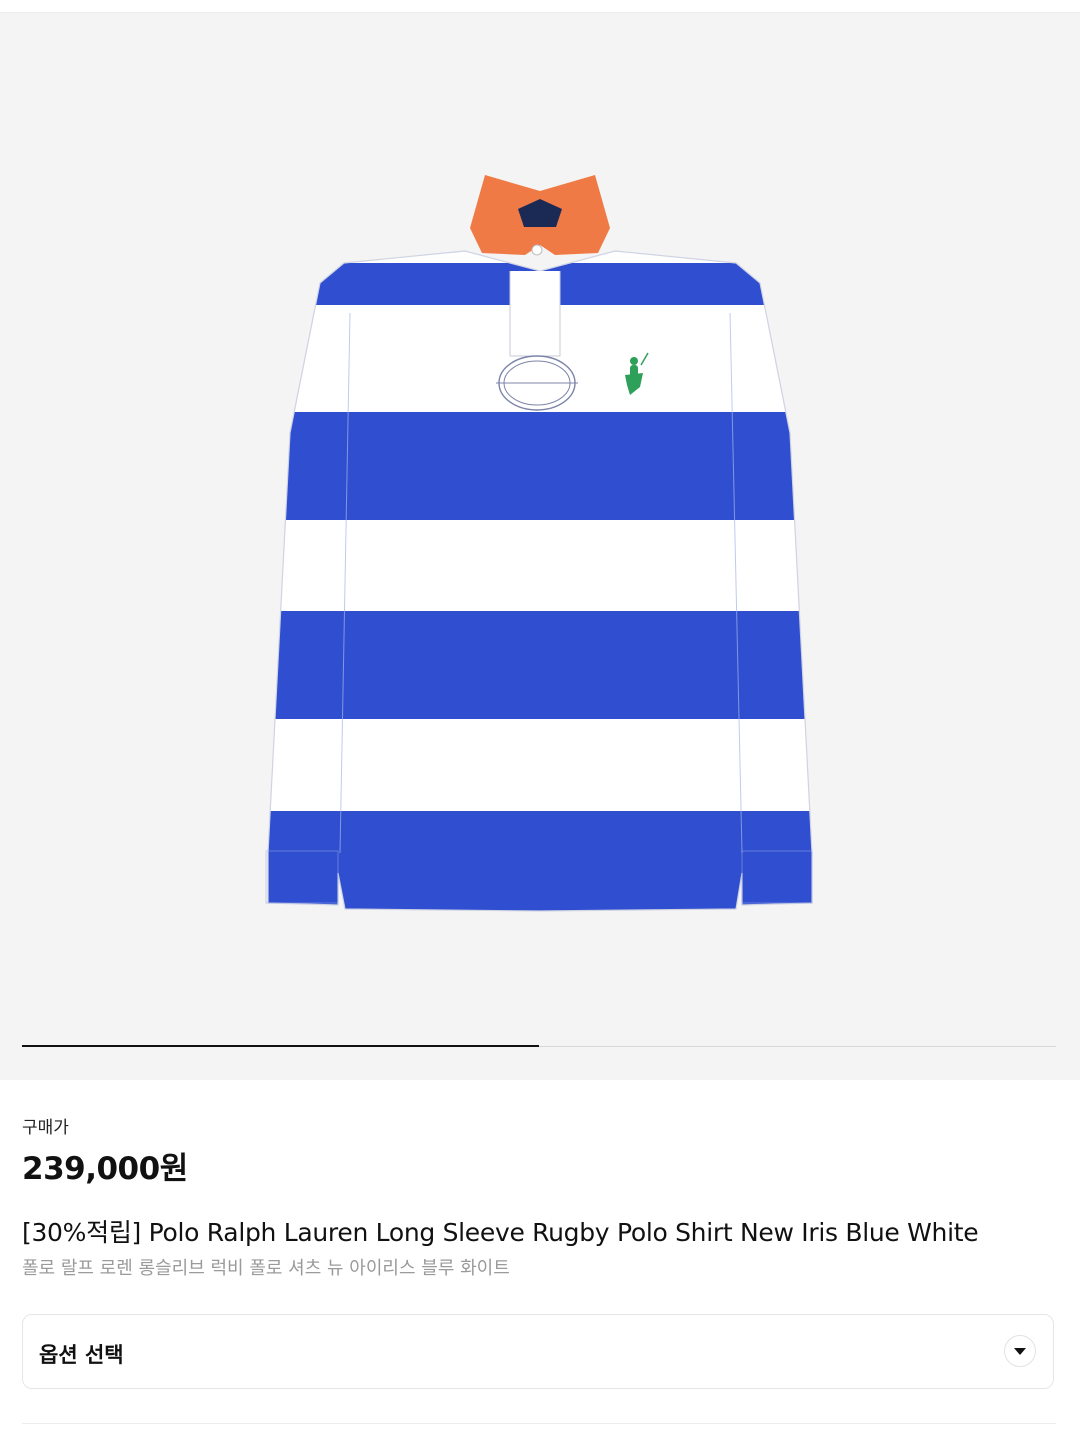 This screenshot has height=1440, width=1080. What do you see at coordinates (280, 1046) in the screenshot?
I see `gallery-progress-indicator` at bounding box center [280, 1046].